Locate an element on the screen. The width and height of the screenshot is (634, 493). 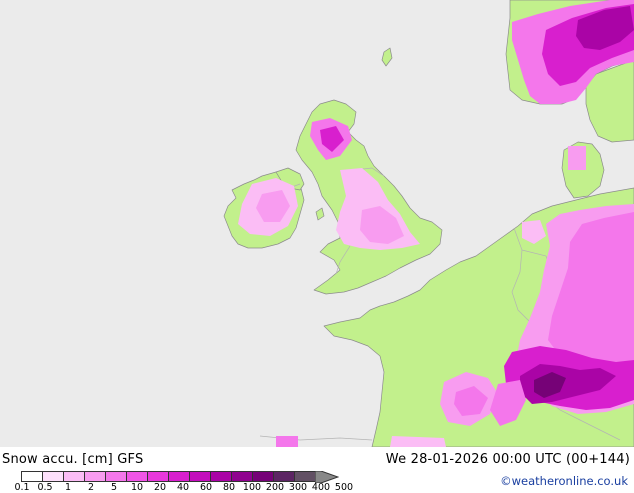
snow-area-denmark is located at coordinates (577, 158).